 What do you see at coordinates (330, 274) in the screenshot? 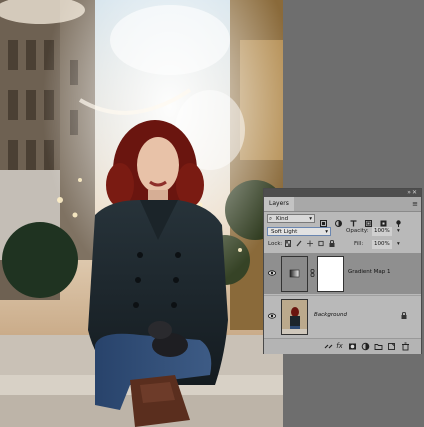
I see `layer-mask-thumbnail` at bounding box center [330, 274].